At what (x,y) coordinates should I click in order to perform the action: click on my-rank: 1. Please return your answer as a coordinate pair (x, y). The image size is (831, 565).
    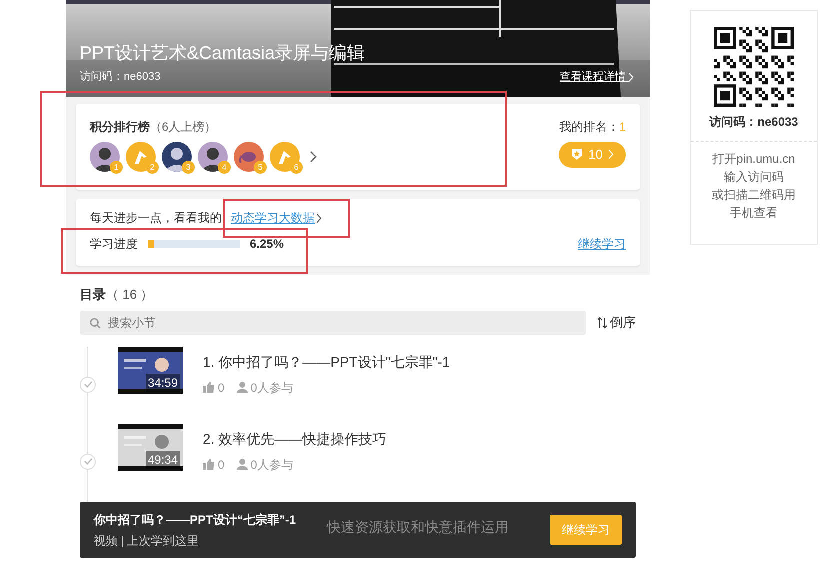
    Looking at the image, I should click on (622, 127).